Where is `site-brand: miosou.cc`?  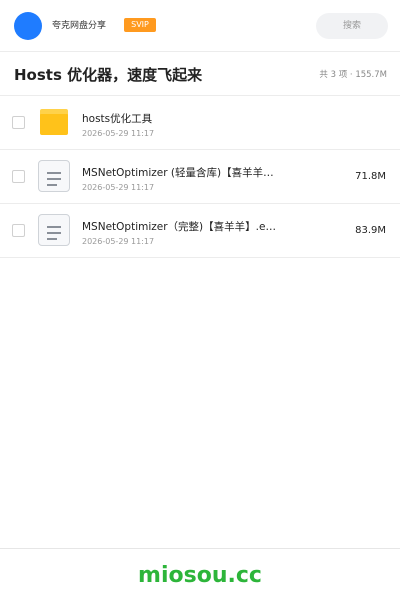
site-brand: miosou.cc is located at coordinates (200, 576).